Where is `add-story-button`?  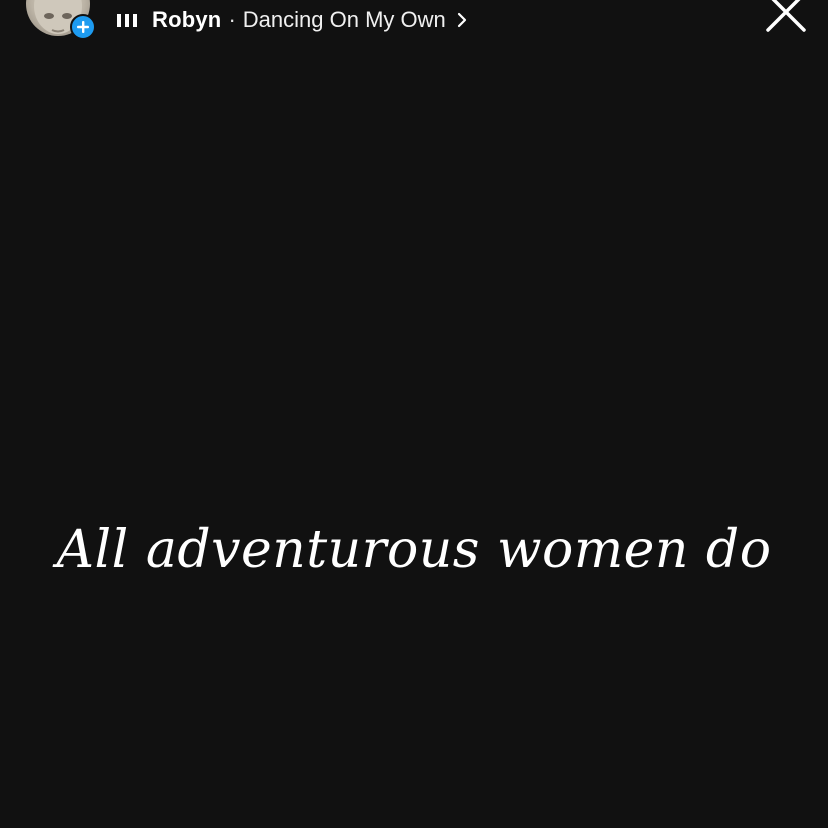
add-story-button is located at coordinates (83, 27).